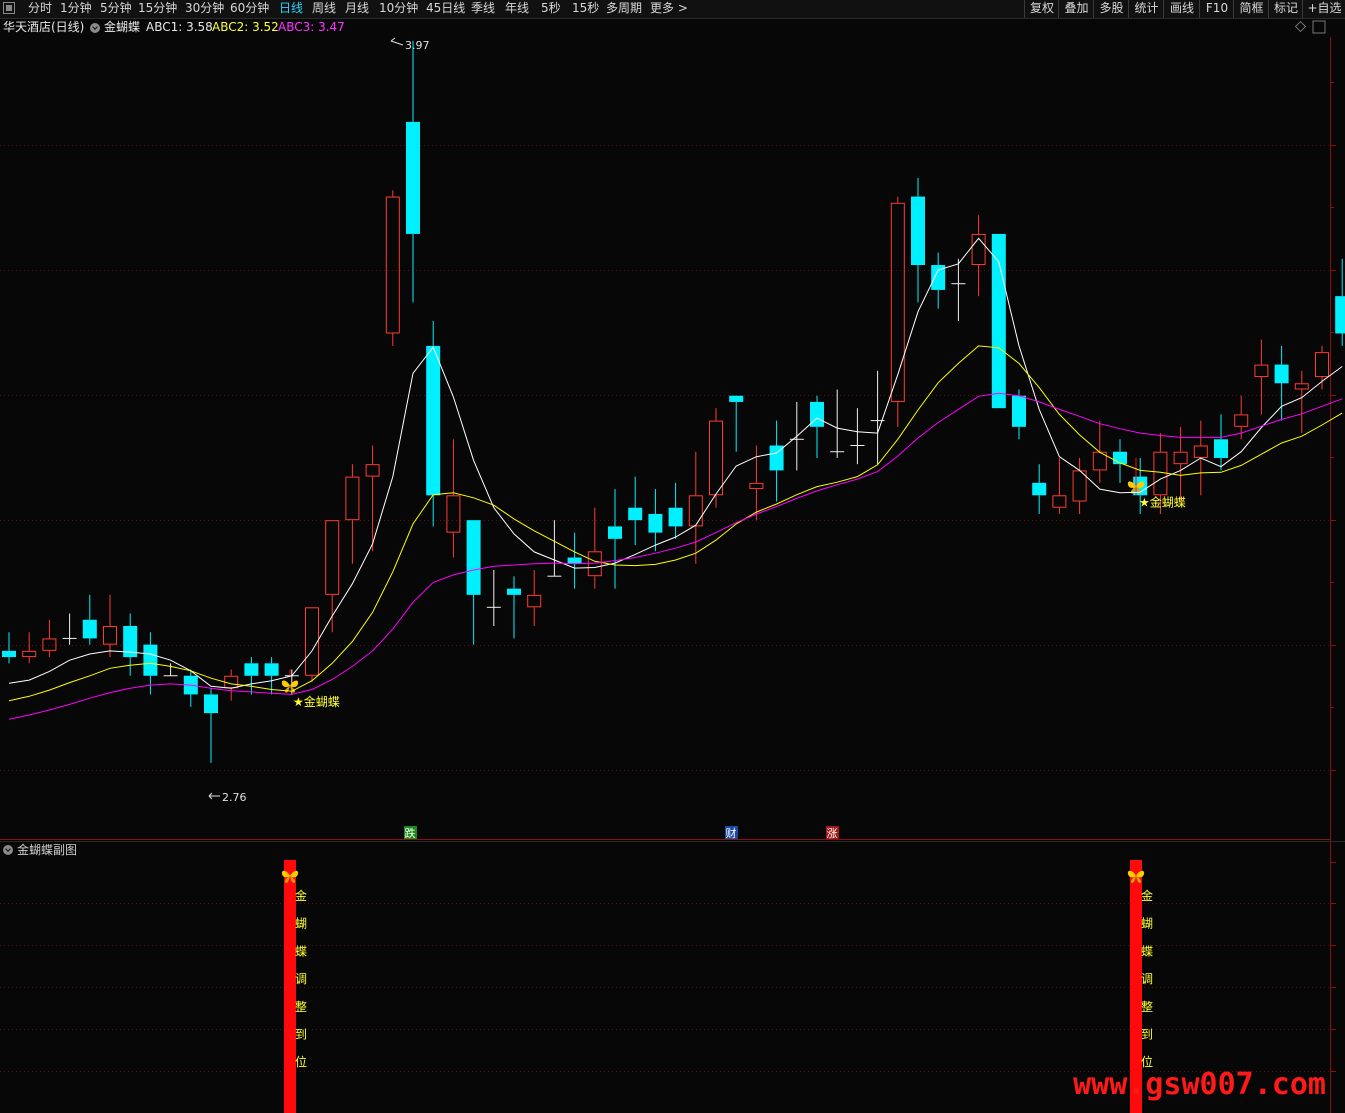  What do you see at coordinates (1319, 27) in the screenshot?
I see `expand-icon` at bounding box center [1319, 27].